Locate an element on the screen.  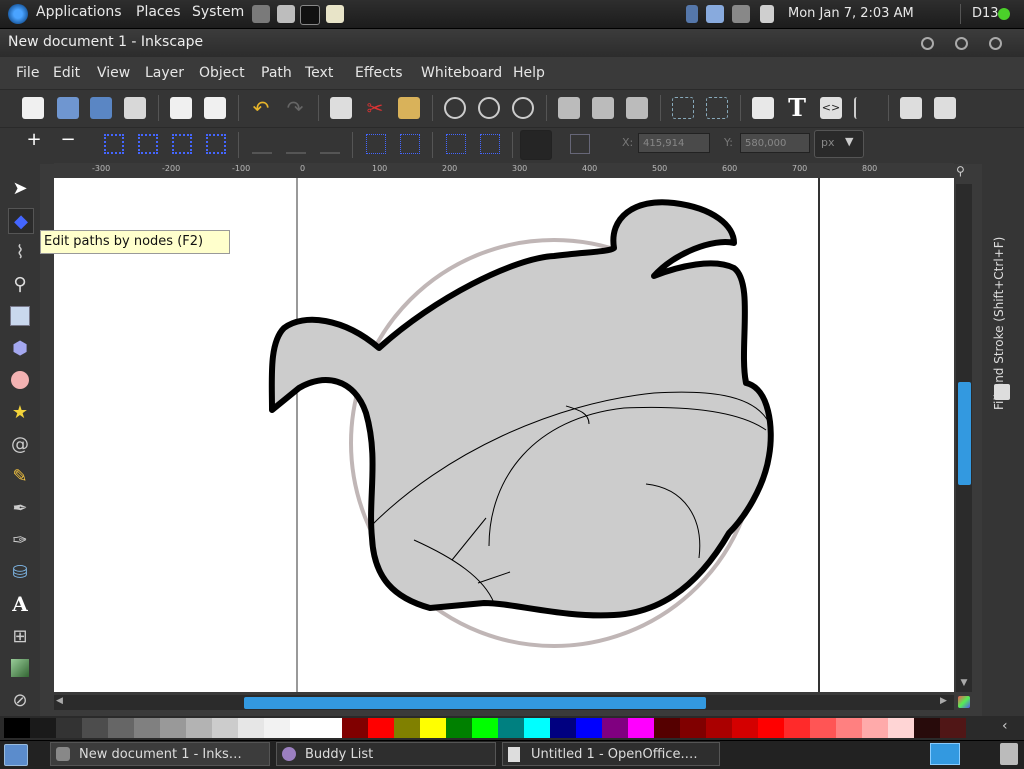
rectangle-tool-icon is located at coordinates (20, 316).